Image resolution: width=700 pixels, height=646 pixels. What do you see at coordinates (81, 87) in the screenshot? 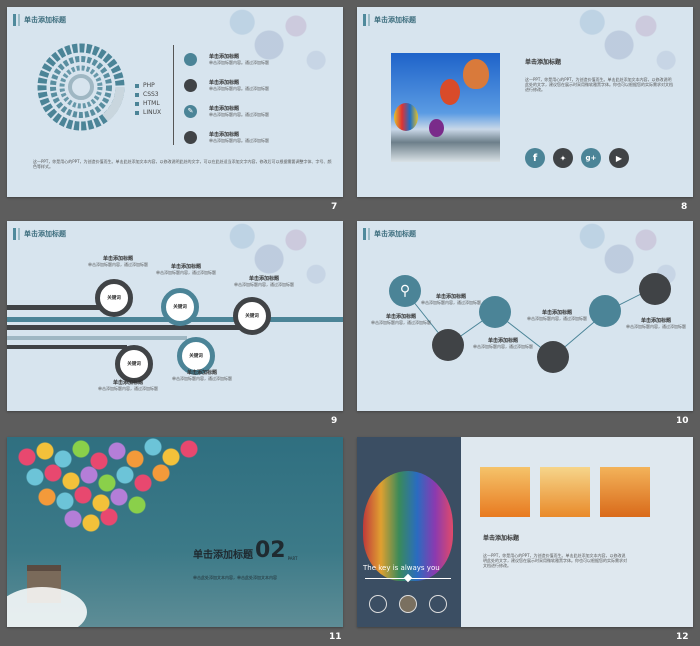
I see `ring-chart` at bounding box center [81, 87].